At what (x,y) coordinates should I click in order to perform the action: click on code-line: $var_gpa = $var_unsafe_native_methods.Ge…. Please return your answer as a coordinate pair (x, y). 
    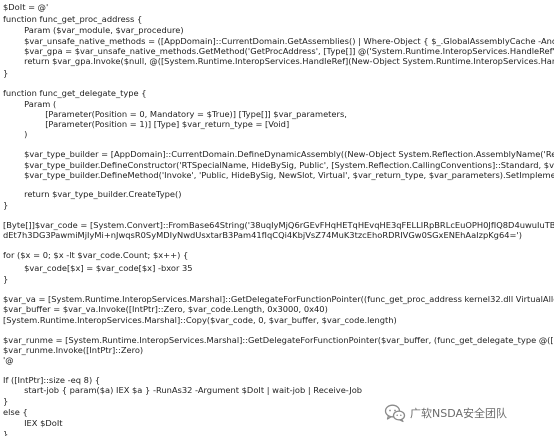
    Looking at the image, I should click on (278, 51).